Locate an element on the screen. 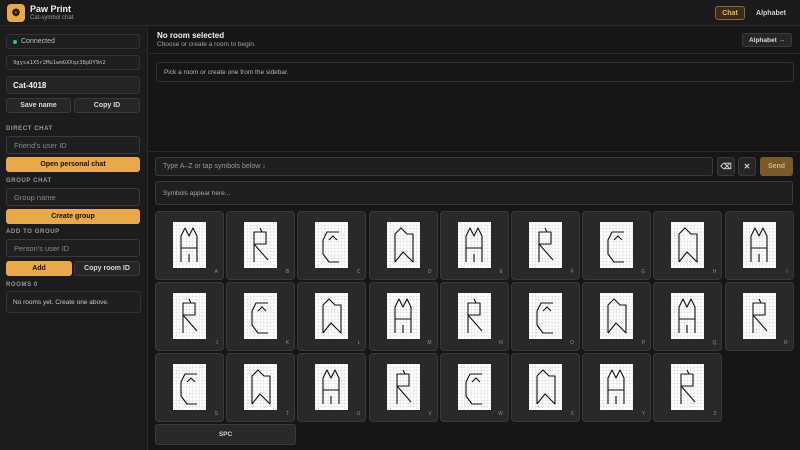 The height and width of the screenshot is (450, 800). symbol-key-m: M is located at coordinates (403, 316).